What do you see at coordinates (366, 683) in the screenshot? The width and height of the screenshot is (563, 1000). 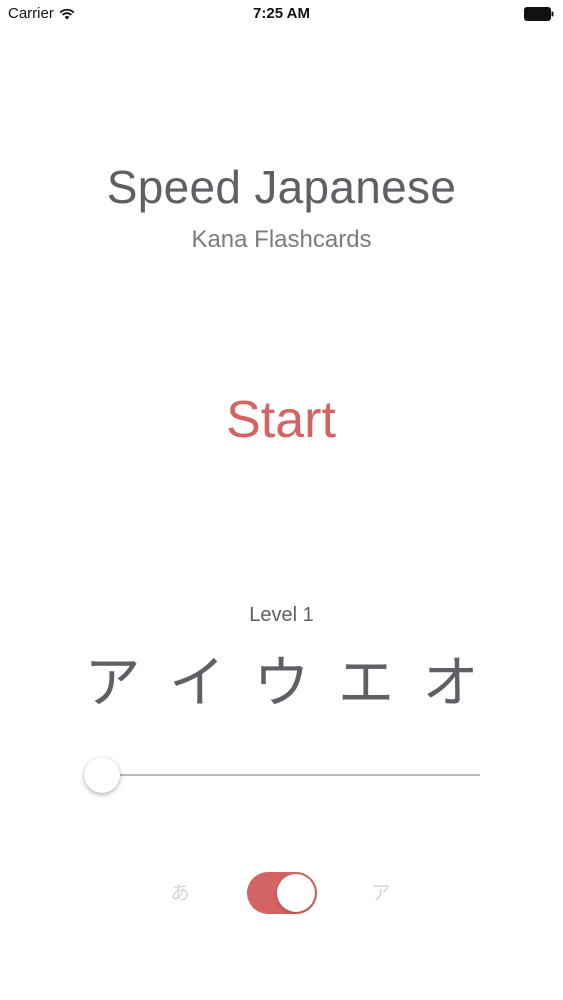 I see `kana-char: エ` at bounding box center [366, 683].